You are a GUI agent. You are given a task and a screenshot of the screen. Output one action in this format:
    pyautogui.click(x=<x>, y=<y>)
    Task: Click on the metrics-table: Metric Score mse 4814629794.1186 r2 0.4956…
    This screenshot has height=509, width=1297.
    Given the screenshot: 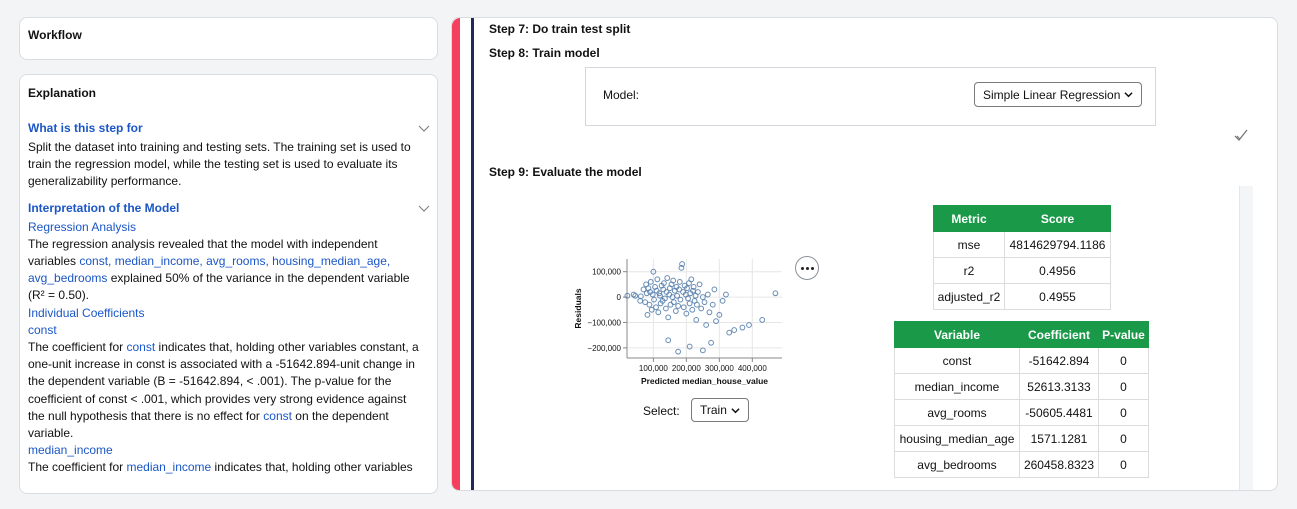 What is the action you would take?
    pyautogui.click(x=1022, y=257)
    